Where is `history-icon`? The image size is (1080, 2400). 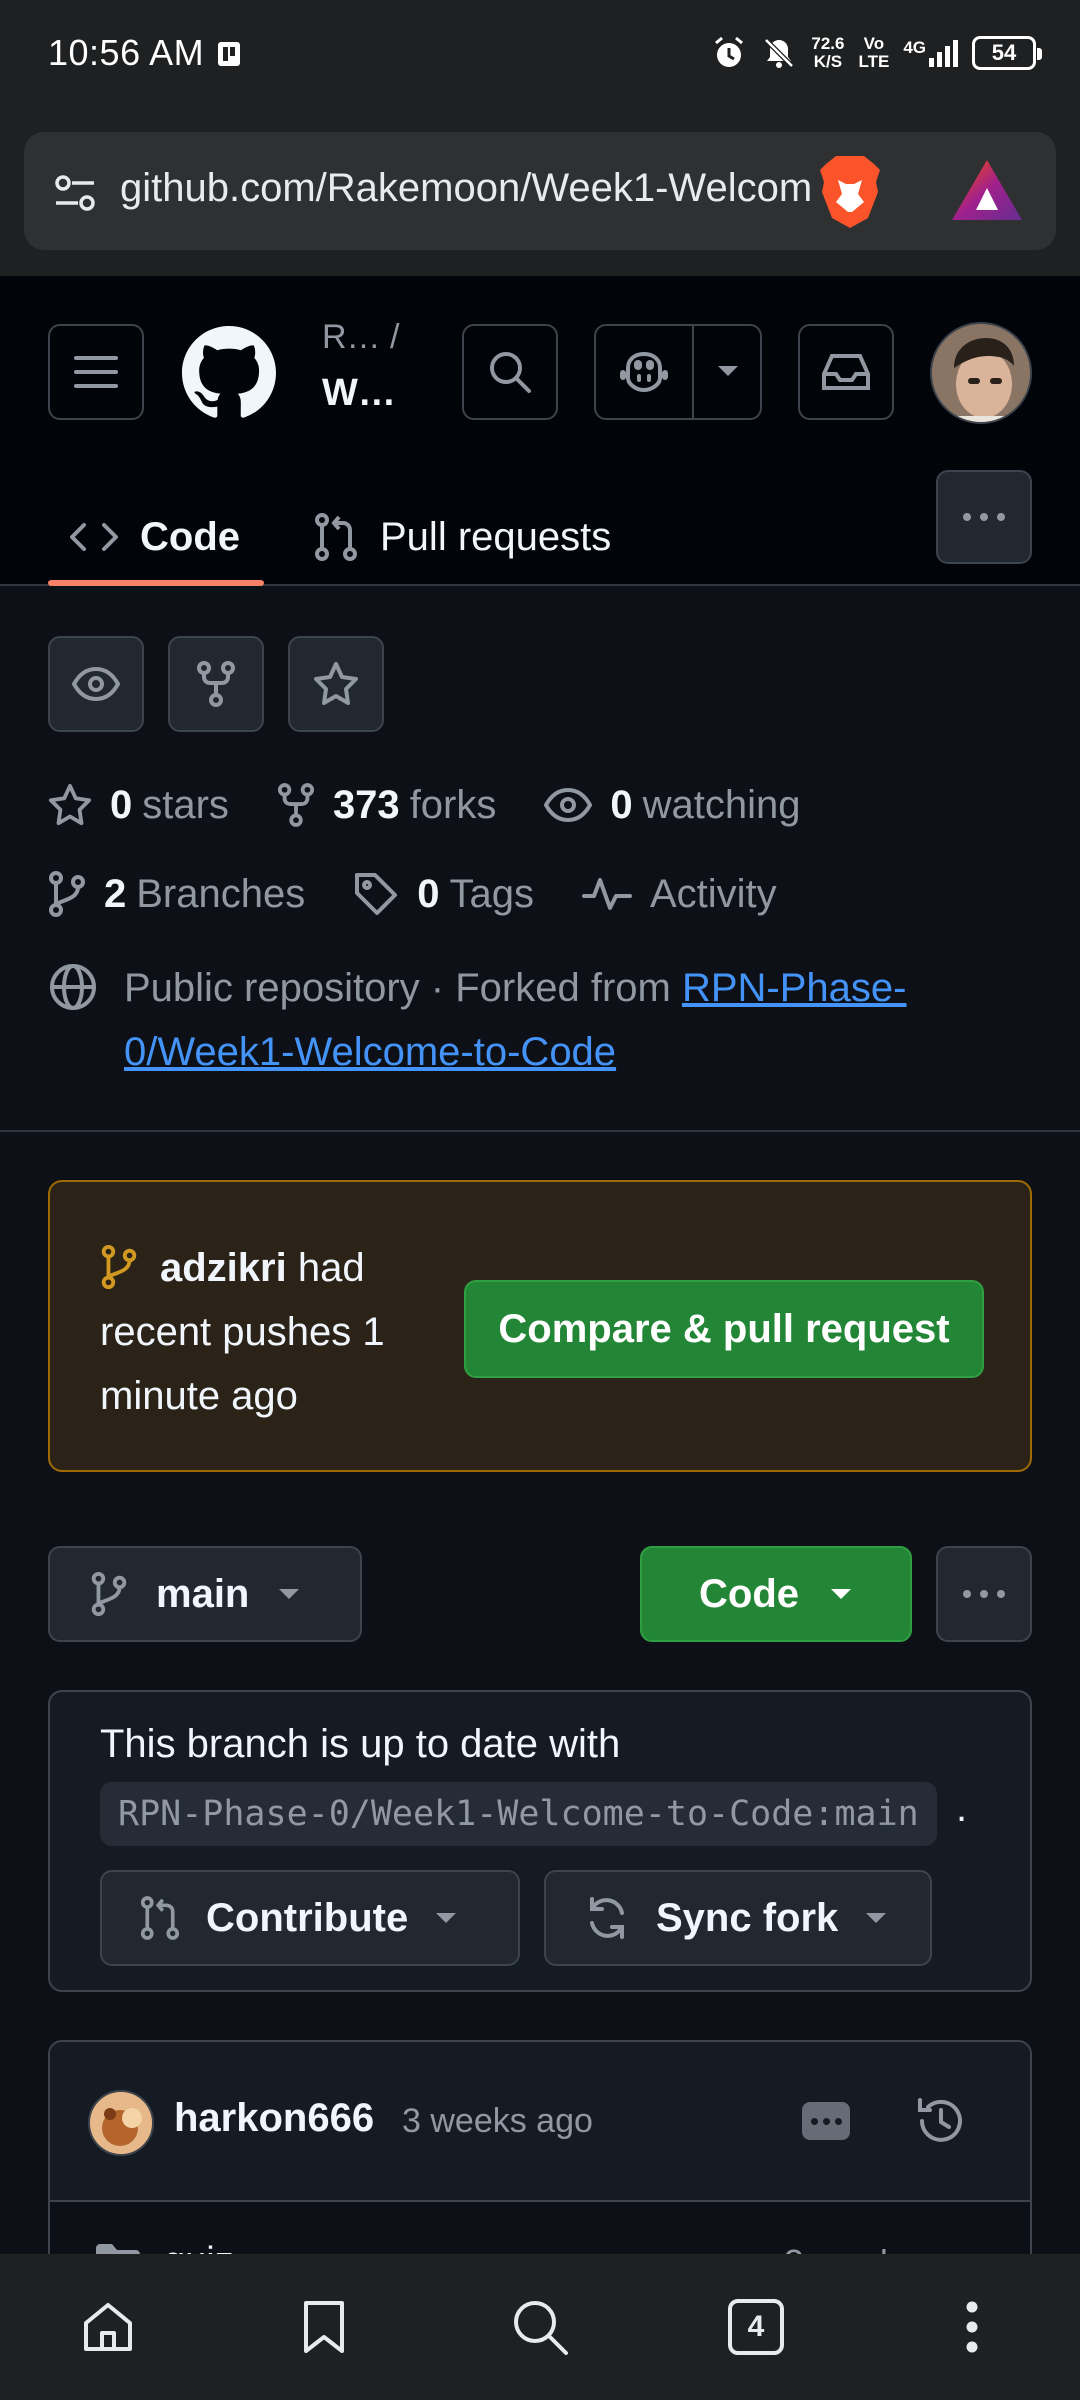 history-icon is located at coordinates (941, 2121).